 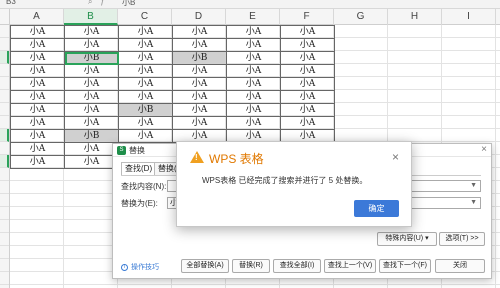 I want to click on column-header-e: E, so click(x=253, y=17).